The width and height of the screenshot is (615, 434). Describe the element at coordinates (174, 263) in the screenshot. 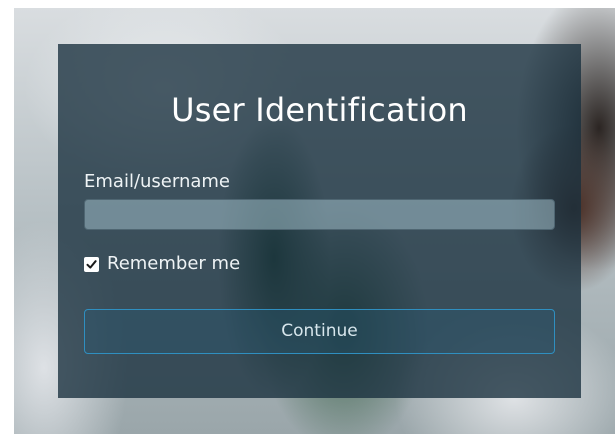

I see `remember-me-label: Remember me` at that location.